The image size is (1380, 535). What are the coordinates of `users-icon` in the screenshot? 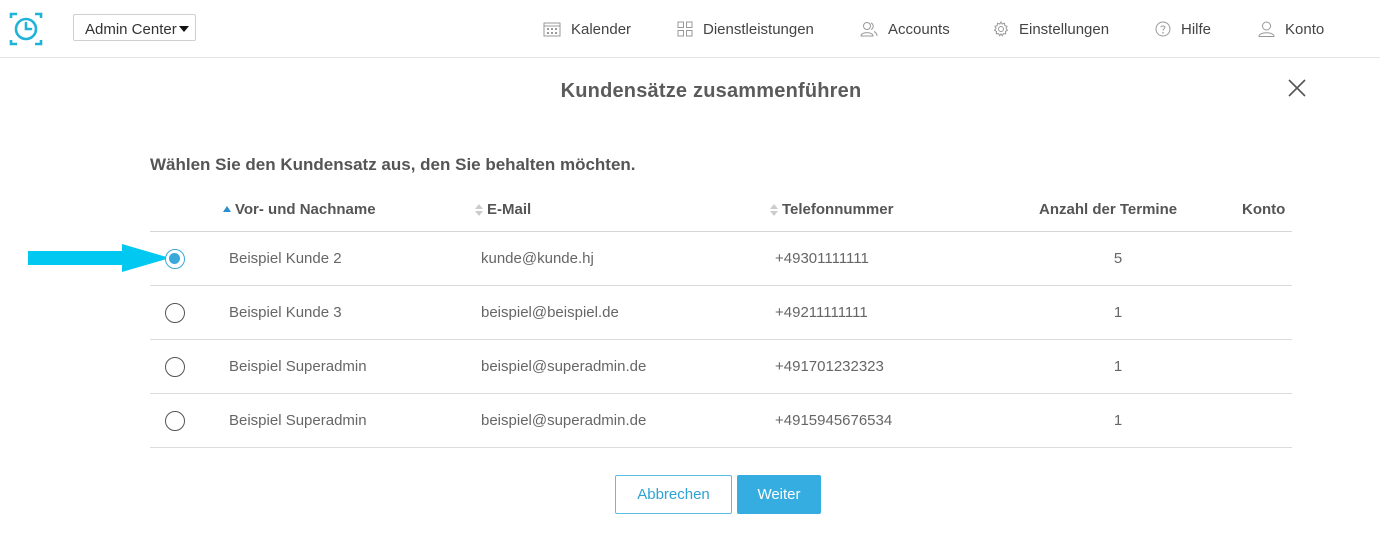 It's located at (869, 29).